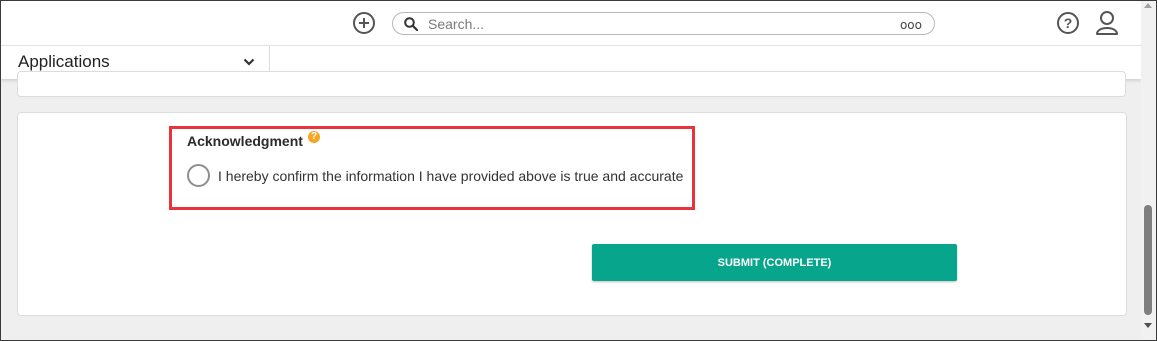  I want to click on chevron-down-icon, so click(249, 62).